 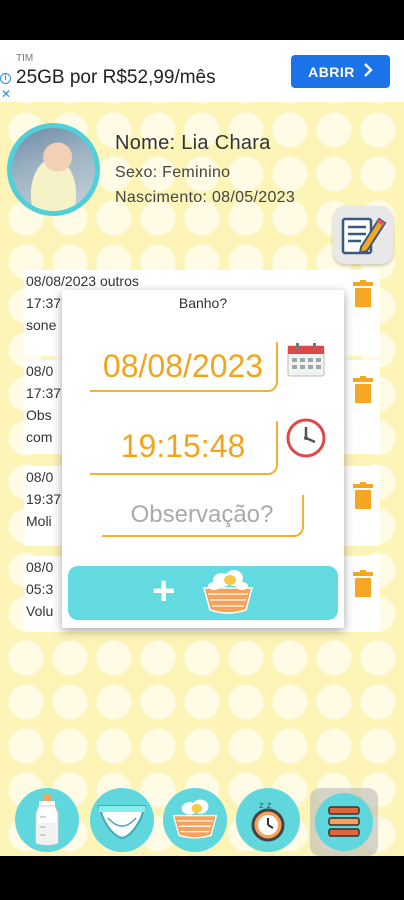 I want to click on nav-sleep-button: z z, so click(x=268, y=820).